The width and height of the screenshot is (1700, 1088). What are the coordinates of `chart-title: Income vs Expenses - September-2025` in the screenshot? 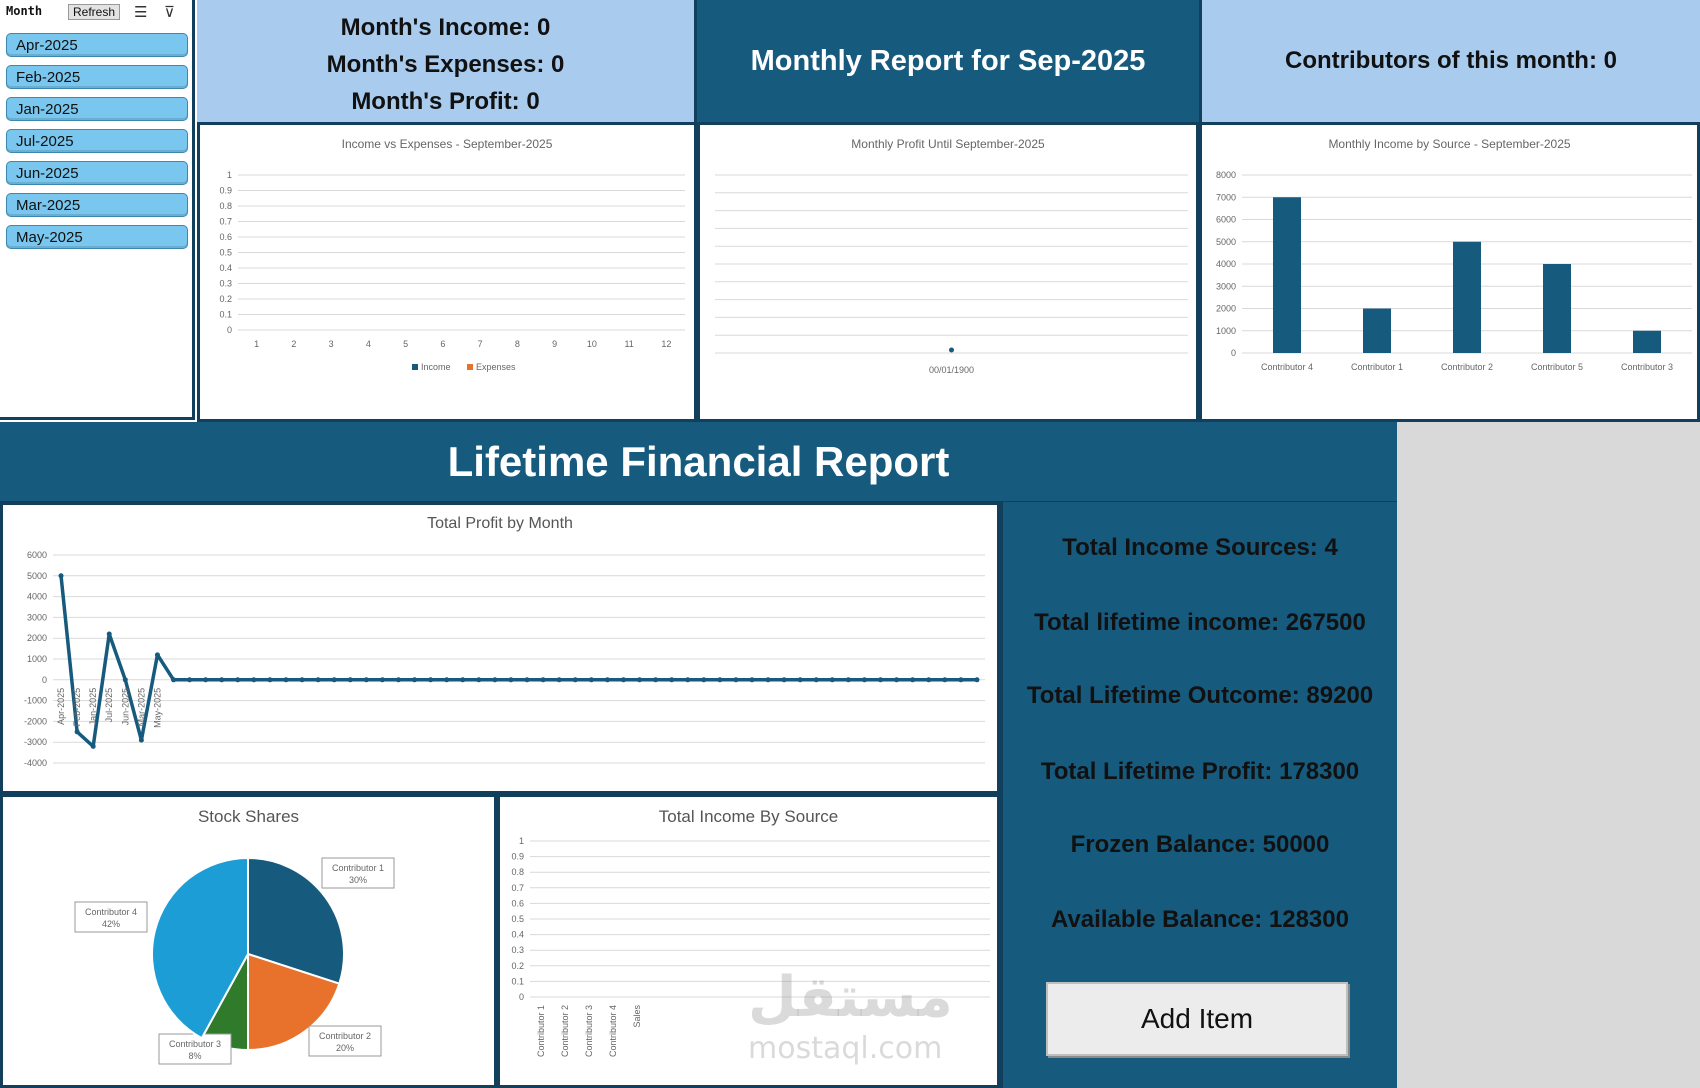 It's located at (447, 144).